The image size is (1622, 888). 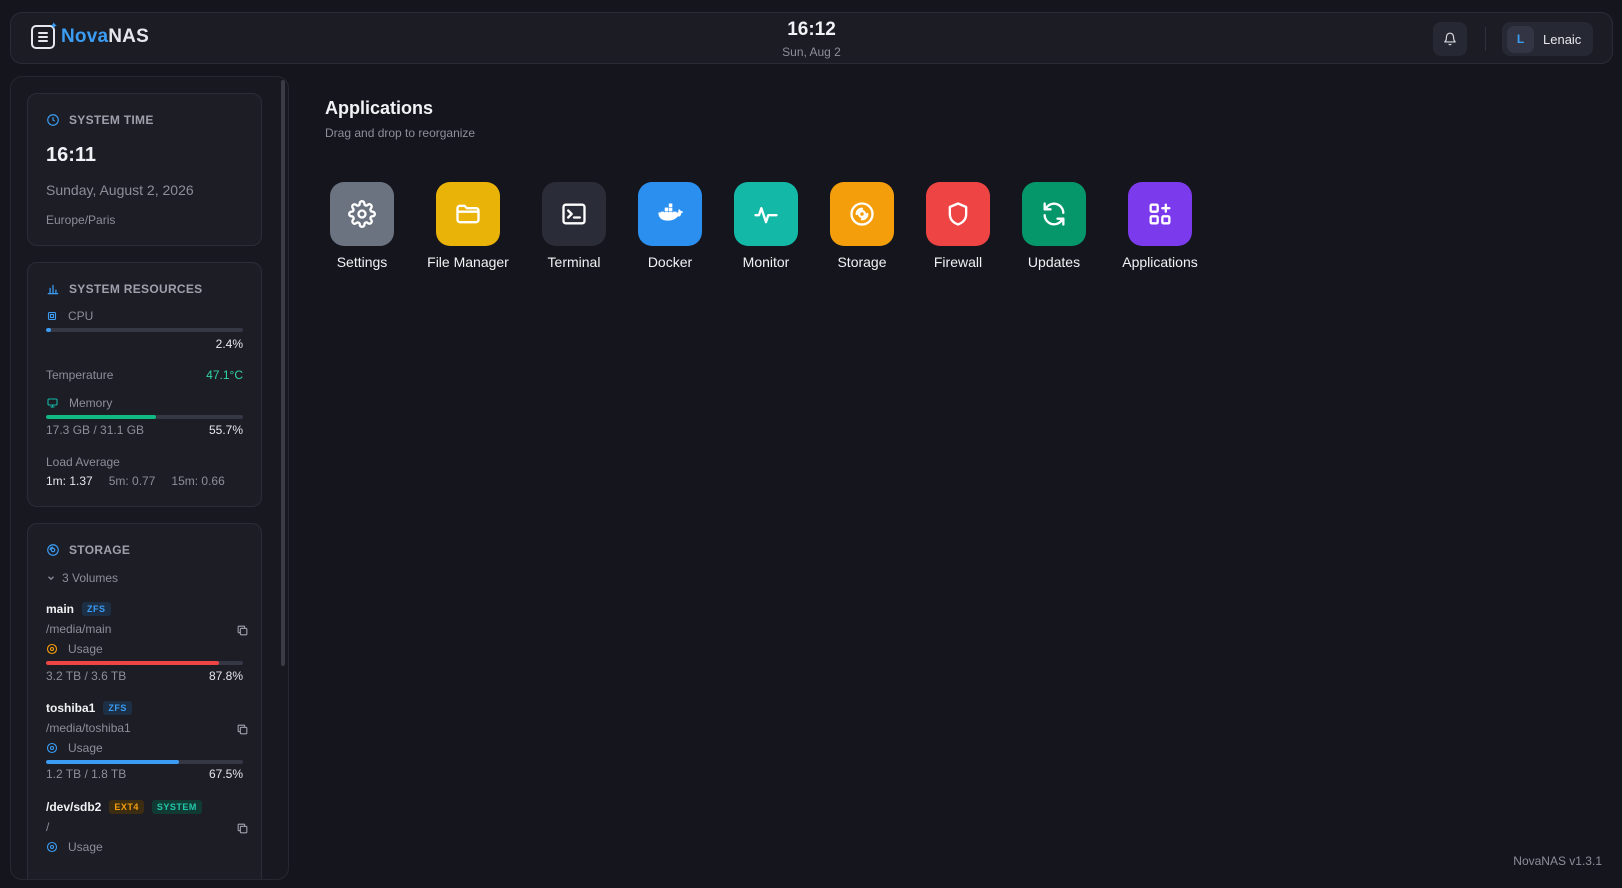 I want to click on volume-name: main, so click(x=60, y=609).